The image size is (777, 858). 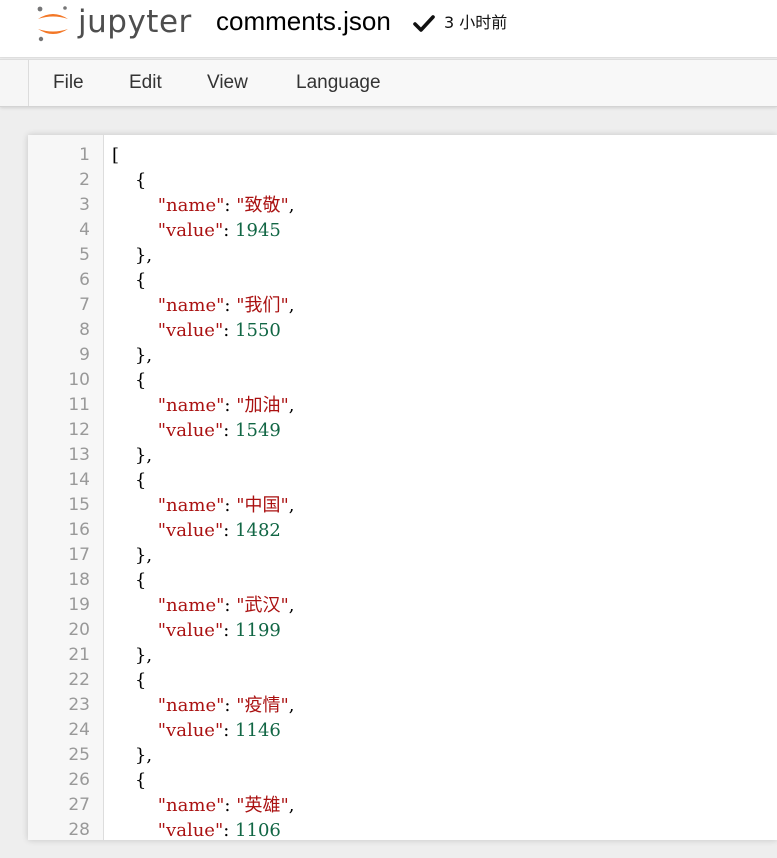 I want to click on notebook-title: comments.json, so click(x=303, y=21).